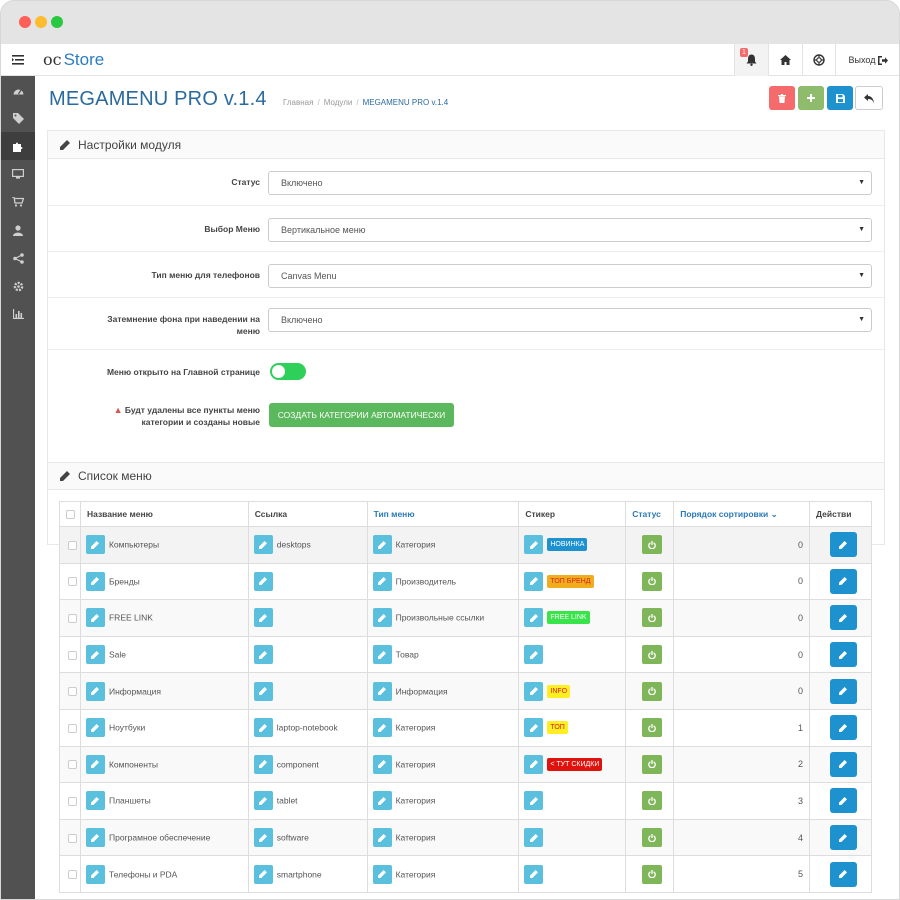 Image resolution: width=900 pixels, height=900 pixels. What do you see at coordinates (18, 286) in the screenshot?
I see `gear-icon` at bounding box center [18, 286].